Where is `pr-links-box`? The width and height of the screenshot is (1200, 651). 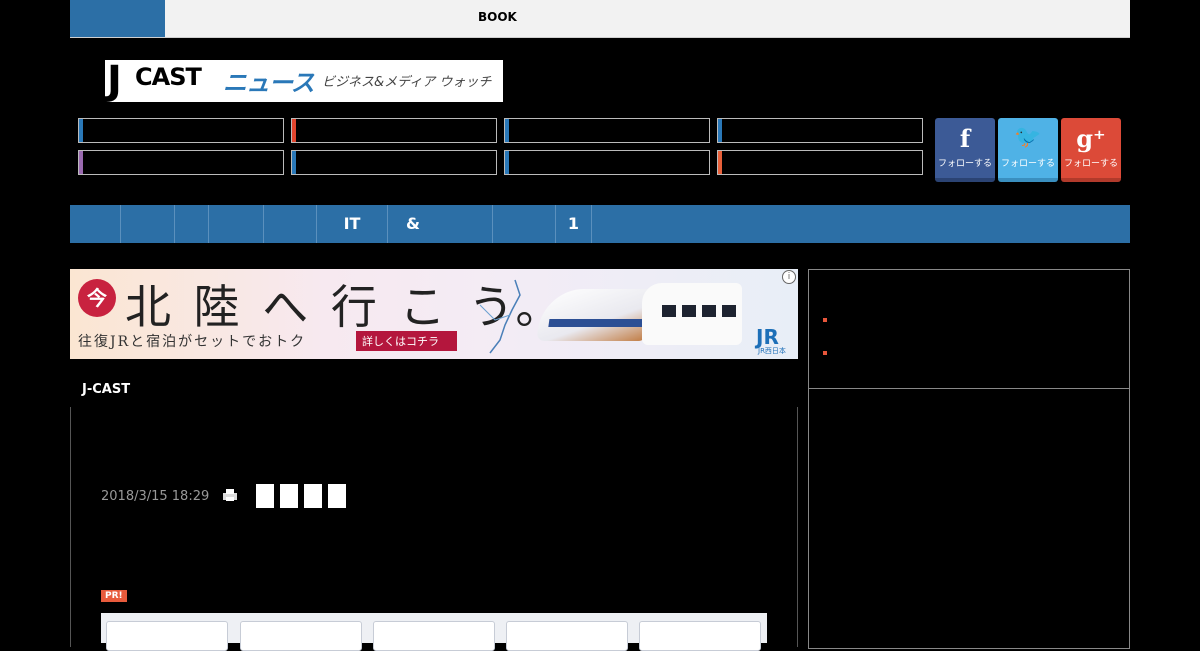 pr-links-box is located at coordinates (434, 632).